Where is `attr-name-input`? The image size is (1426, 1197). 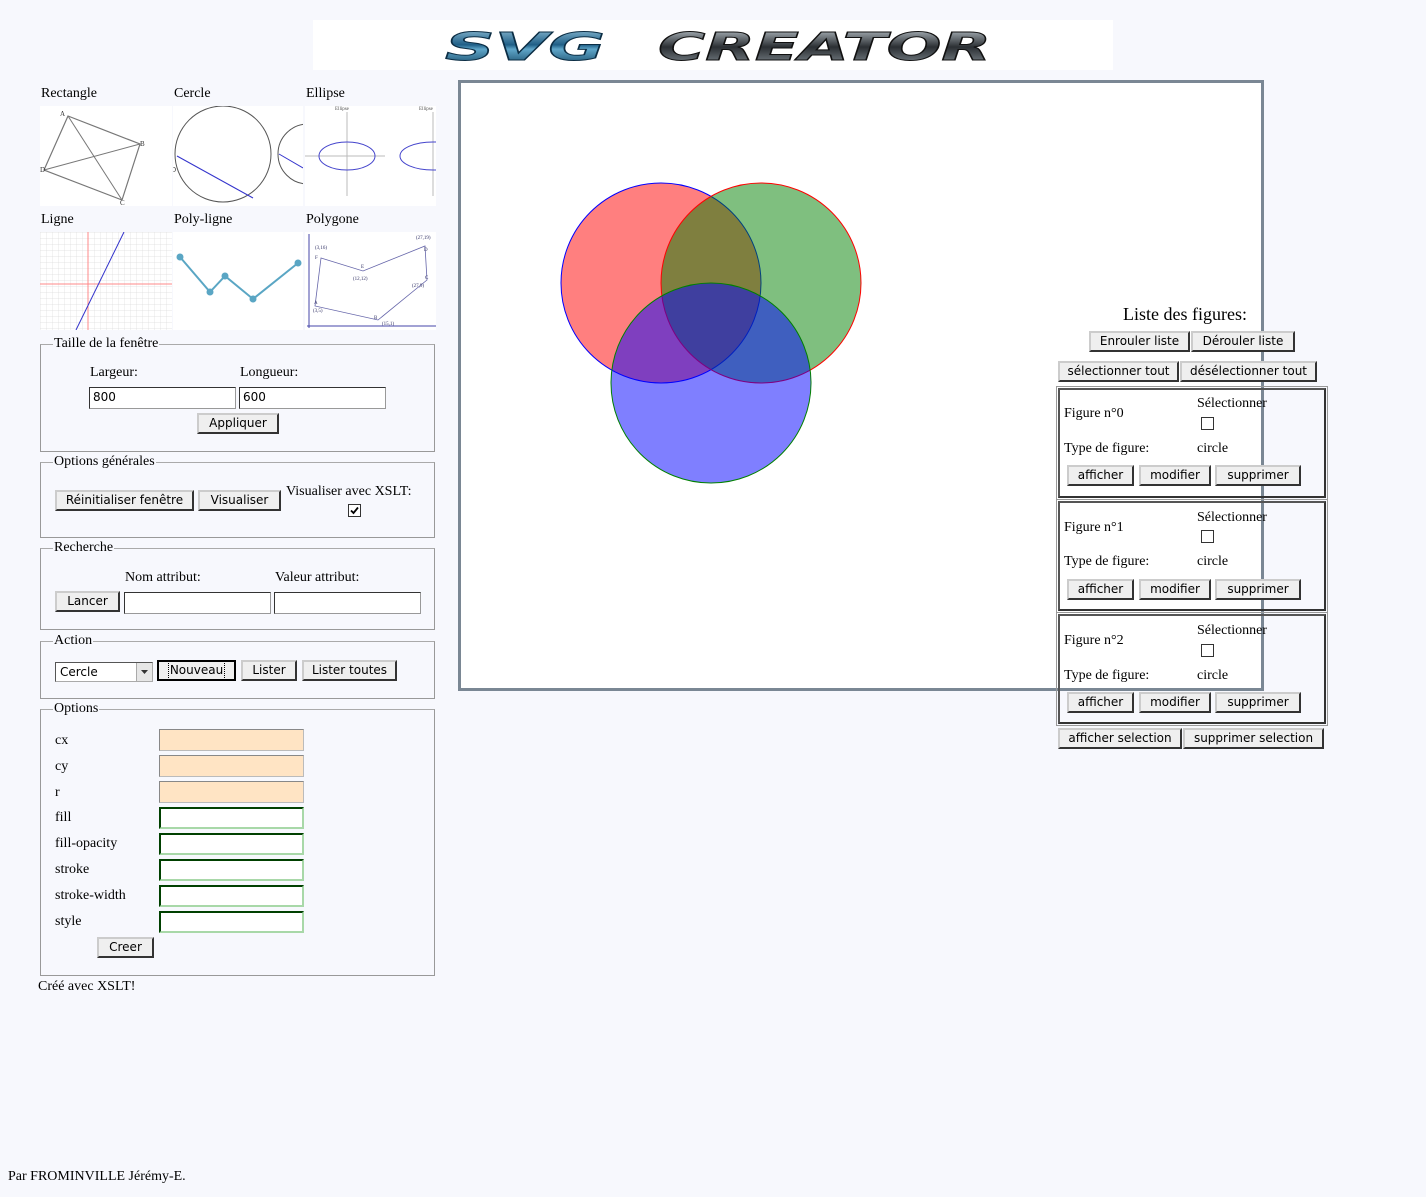 attr-name-input is located at coordinates (197, 603).